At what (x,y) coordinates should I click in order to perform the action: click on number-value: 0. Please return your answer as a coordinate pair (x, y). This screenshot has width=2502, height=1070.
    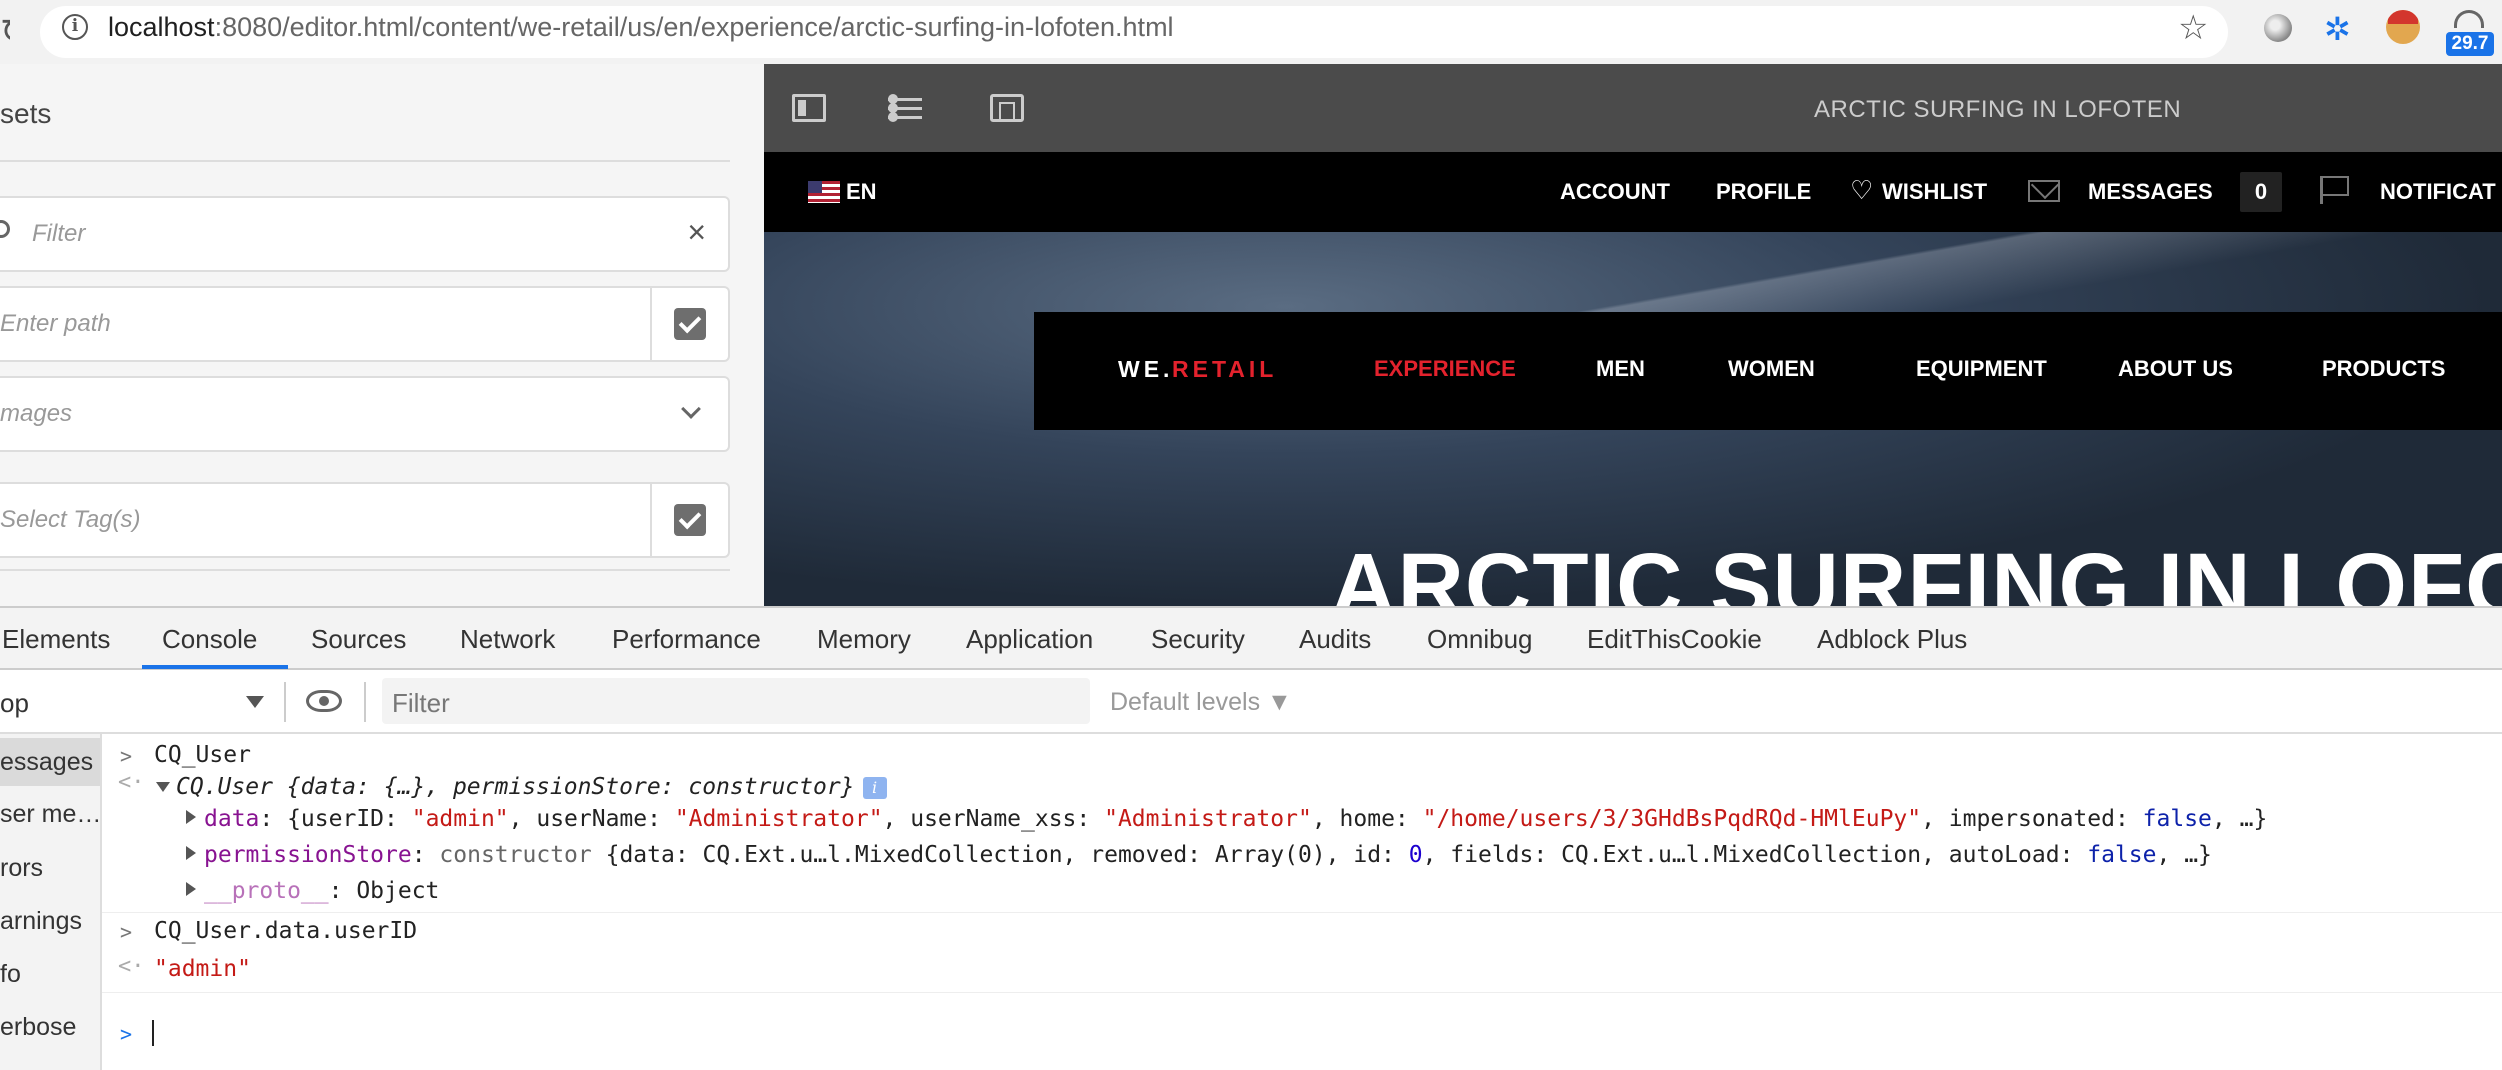
    Looking at the image, I should click on (1415, 855).